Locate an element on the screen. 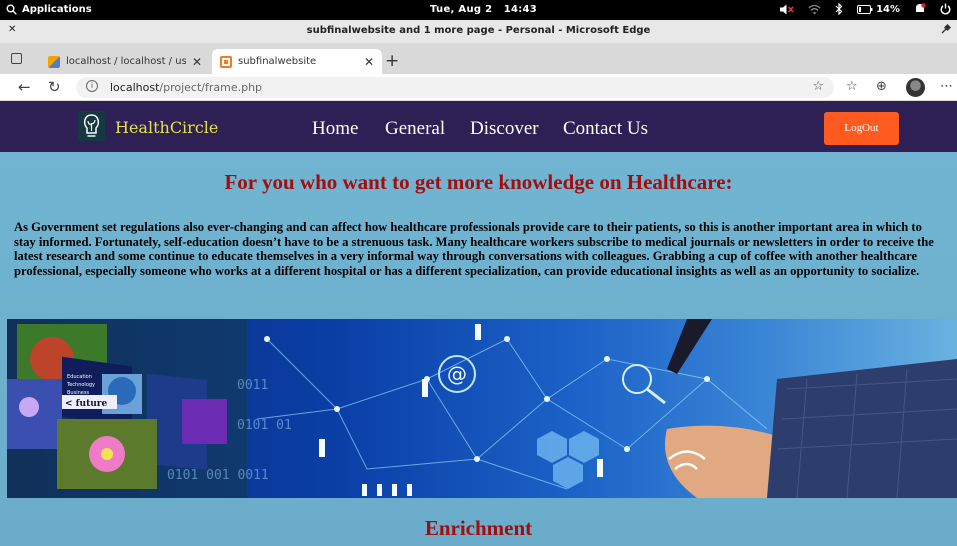  system-top-bar: Applications Tue, Aug 2 14:43 14% is located at coordinates (478, 10).